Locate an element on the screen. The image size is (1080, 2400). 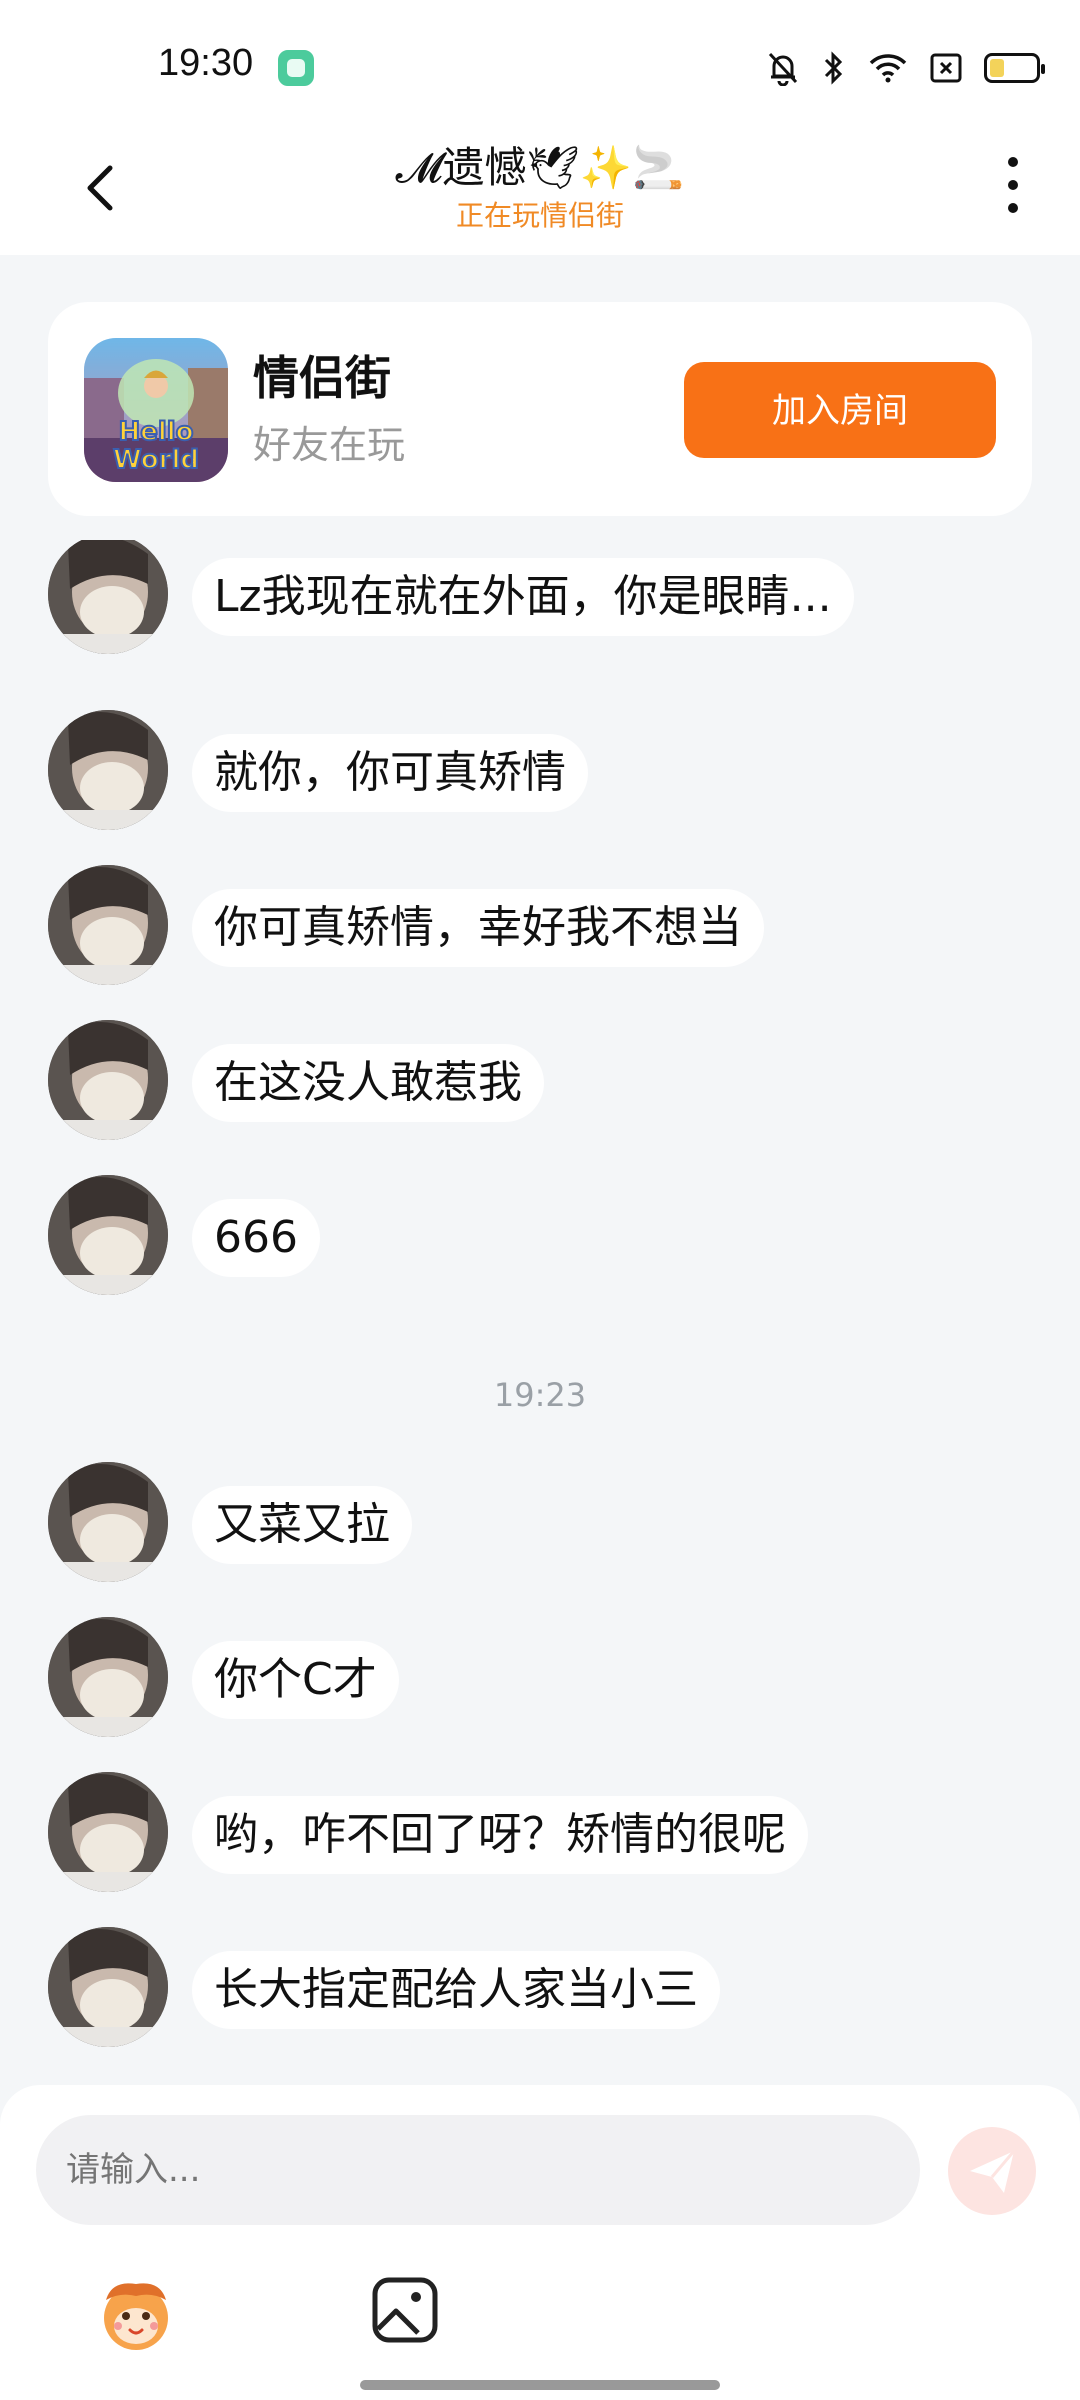
image-picker-icon is located at coordinates (405, 2310).